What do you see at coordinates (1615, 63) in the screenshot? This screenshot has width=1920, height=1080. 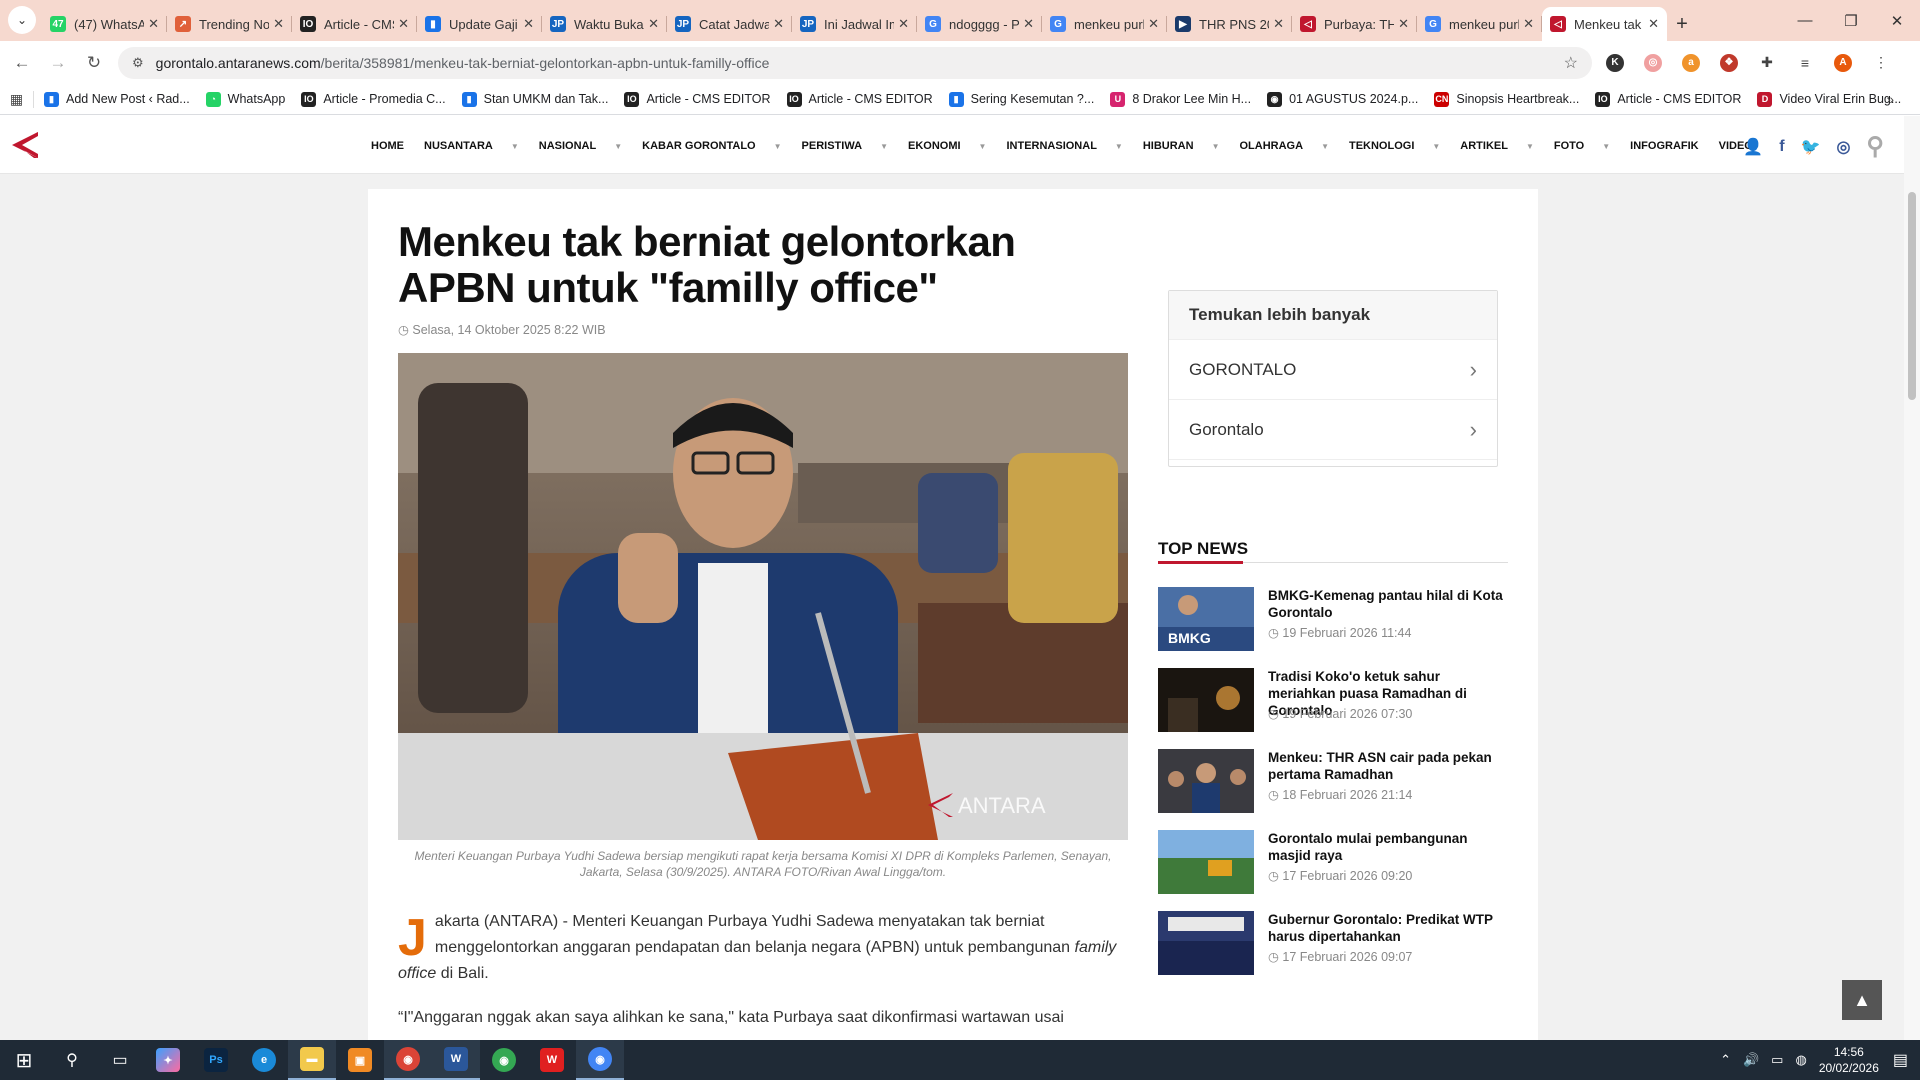 I see `extension-dark-icon: K` at bounding box center [1615, 63].